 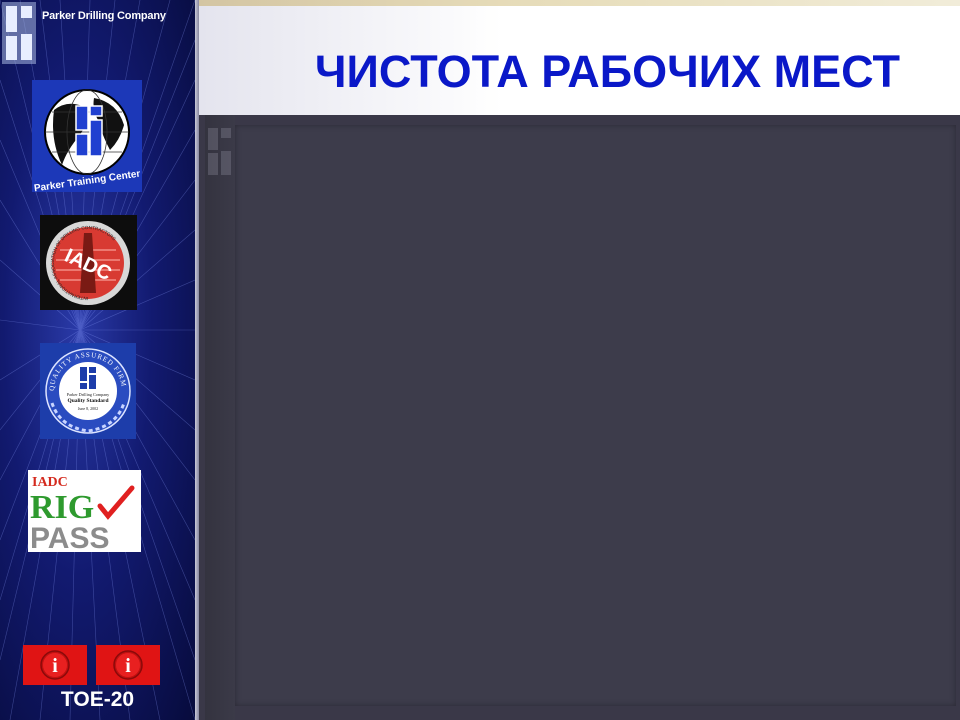 I want to click on parker-training-center-logo: Parker Training Center, so click(x=87, y=137).